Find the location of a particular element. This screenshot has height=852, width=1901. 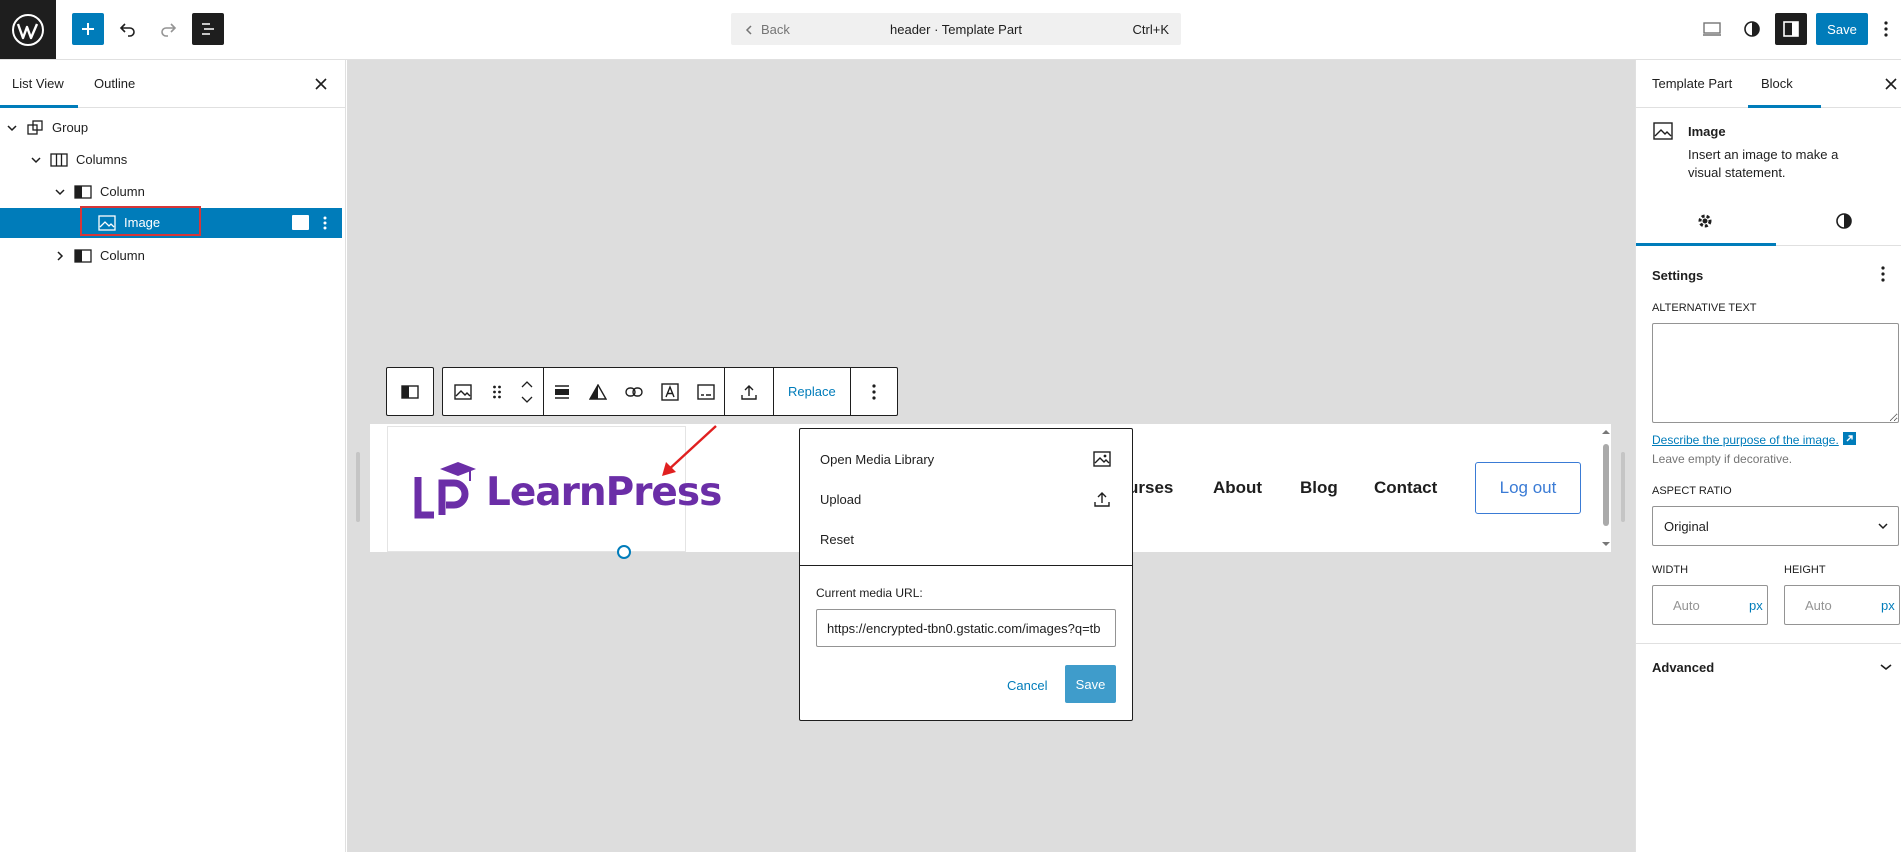

settings-sidebar-button is located at coordinates (1791, 29).